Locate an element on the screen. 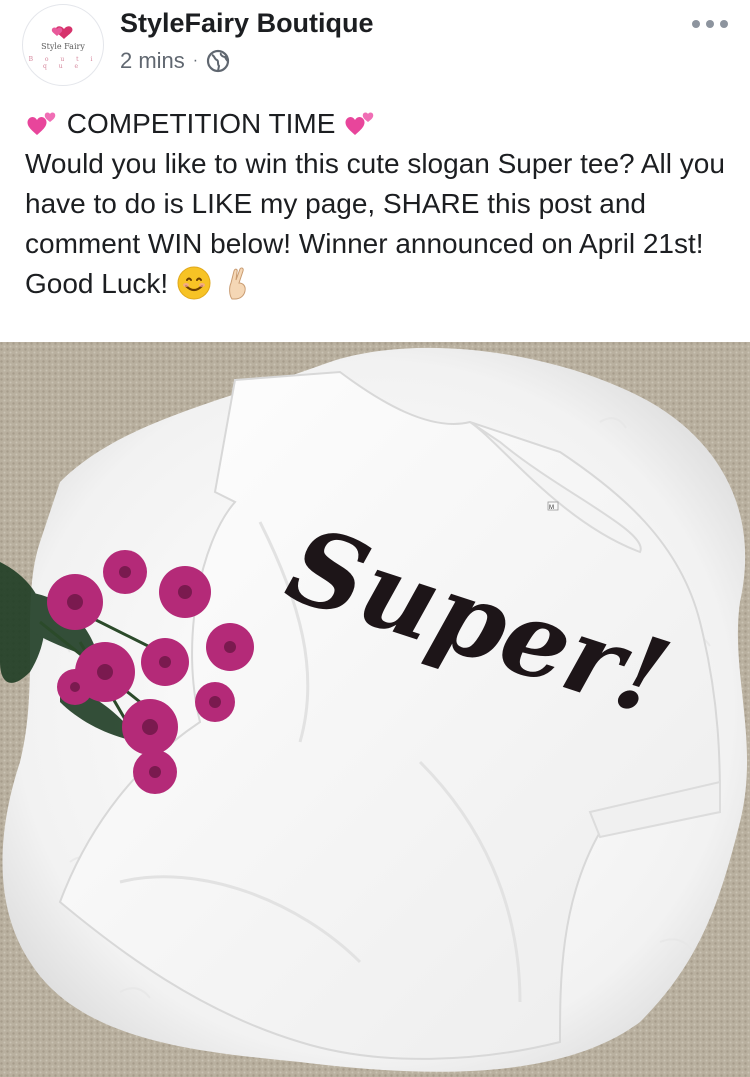 This screenshot has width=750, height=1077. avatar-logo-subtext: B o u t i q u e is located at coordinates (63, 63).